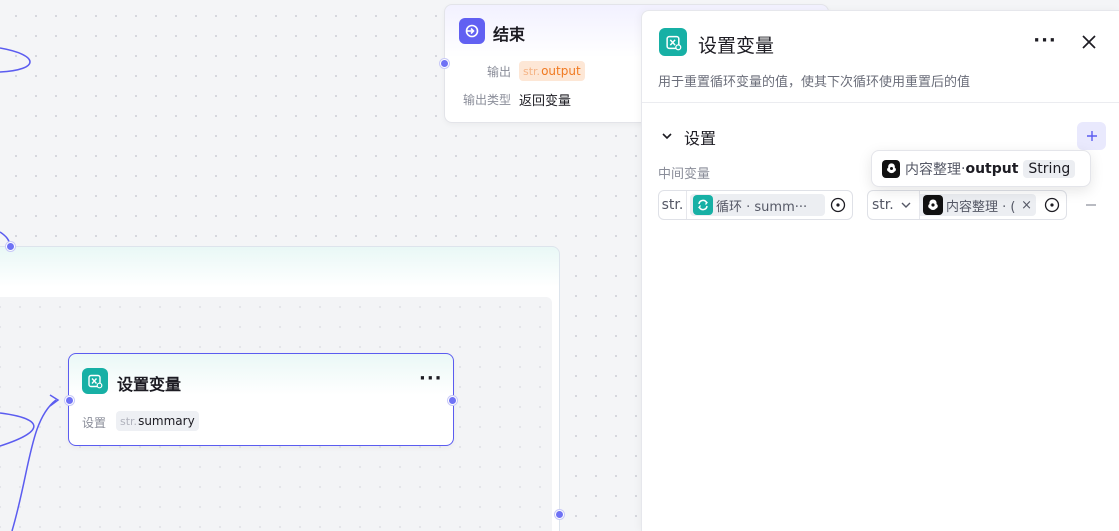 Image resolution: width=1119 pixels, height=531 pixels. Describe the element at coordinates (981, 207) in the screenshot. I see `right-variable-text: 内容整理 · (` at that location.